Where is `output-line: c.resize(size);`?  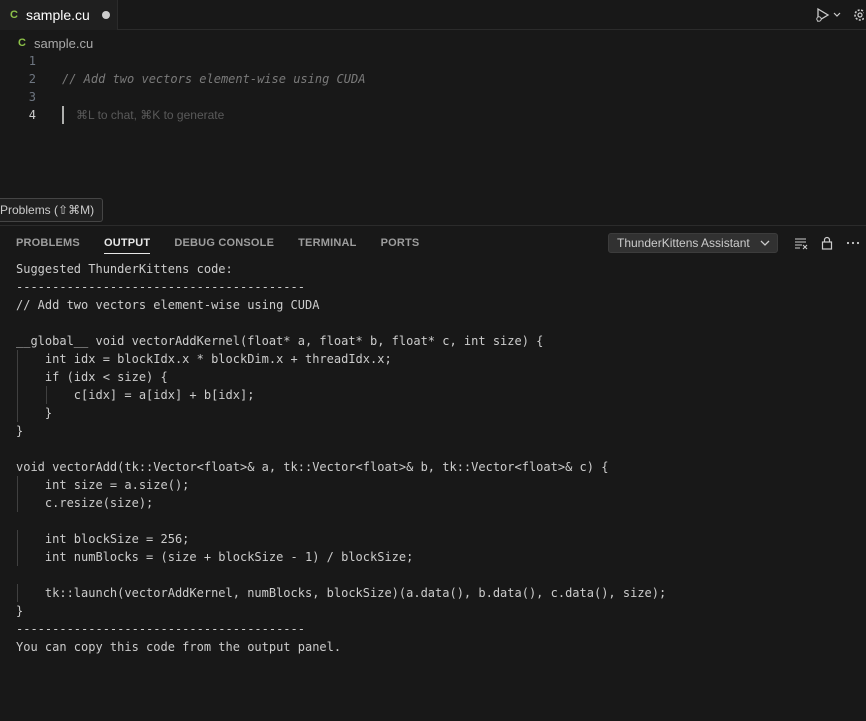
output-line: c.resize(size); is located at coordinates (85, 503).